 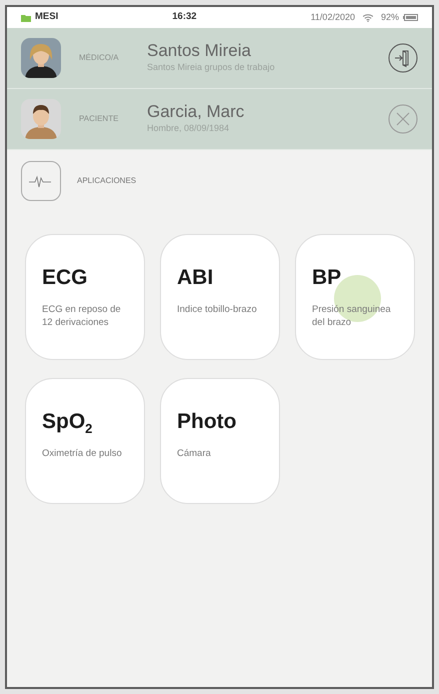 What do you see at coordinates (327, 277) in the screenshot?
I see `app-title: BP` at bounding box center [327, 277].